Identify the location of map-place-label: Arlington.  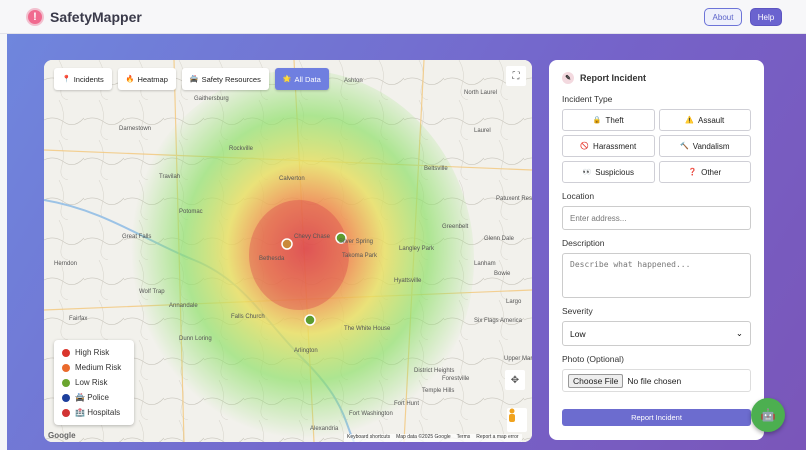
(306, 351).